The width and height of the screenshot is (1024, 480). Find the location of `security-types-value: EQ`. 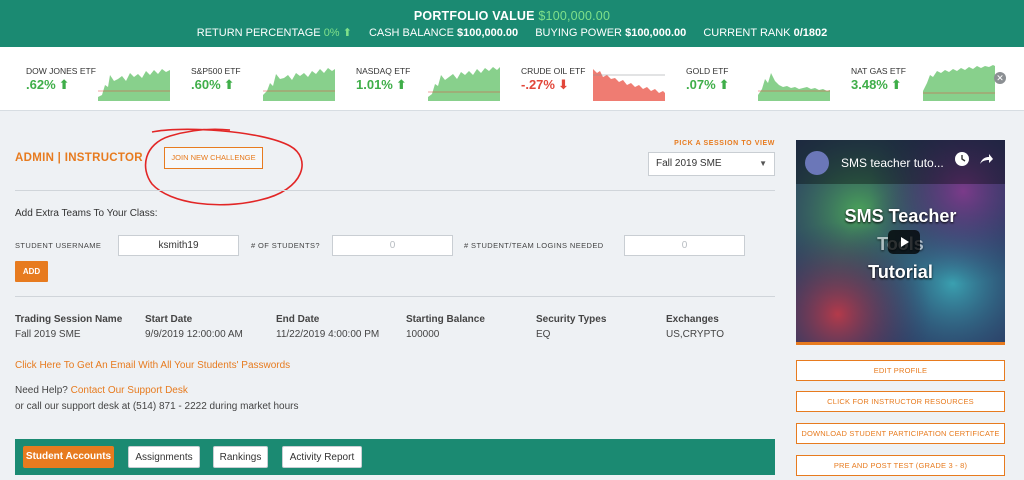

security-types-value: EQ is located at coordinates (543, 334).